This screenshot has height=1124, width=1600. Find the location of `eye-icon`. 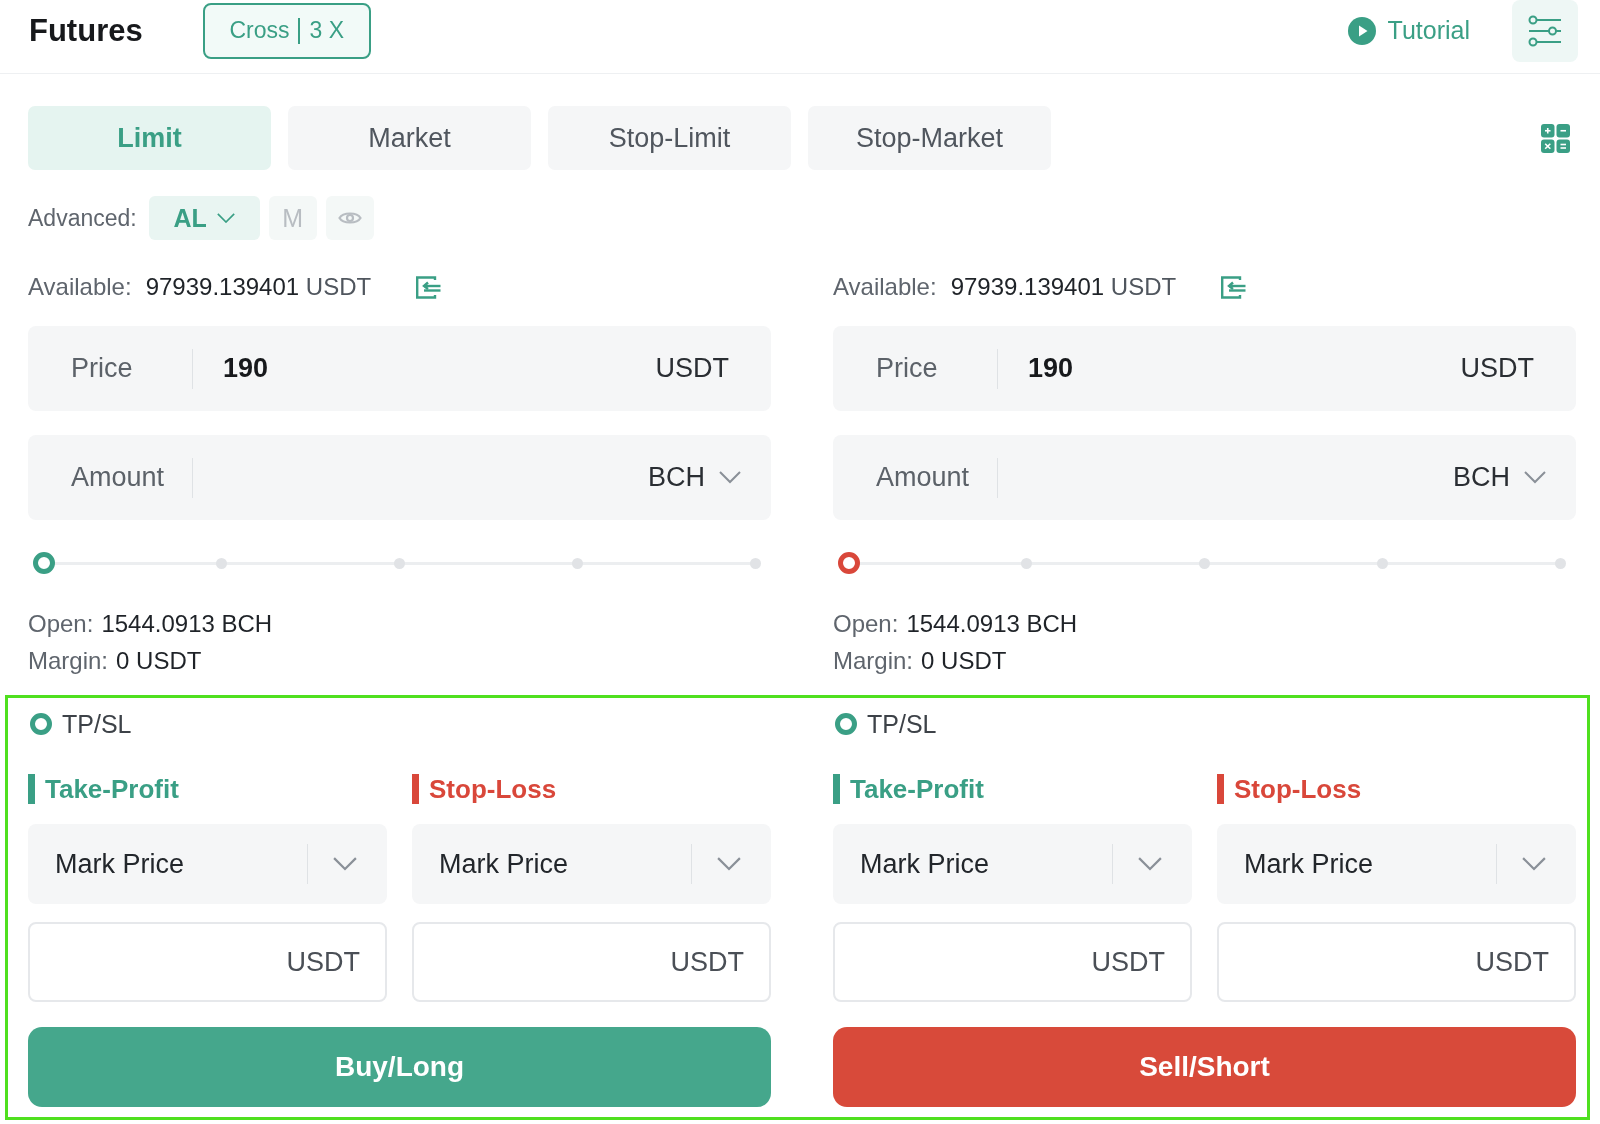

eye-icon is located at coordinates (349, 218).